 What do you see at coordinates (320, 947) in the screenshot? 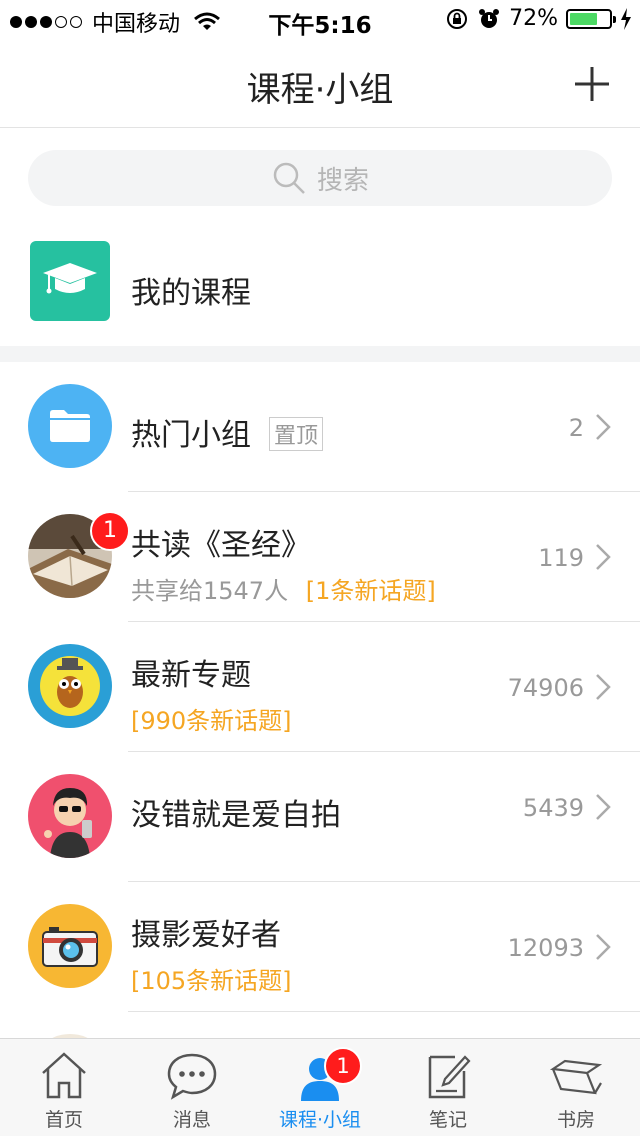
I see `list-item: 摄影爱好者 [105条新话题] 12093` at bounding box center [320, 947].